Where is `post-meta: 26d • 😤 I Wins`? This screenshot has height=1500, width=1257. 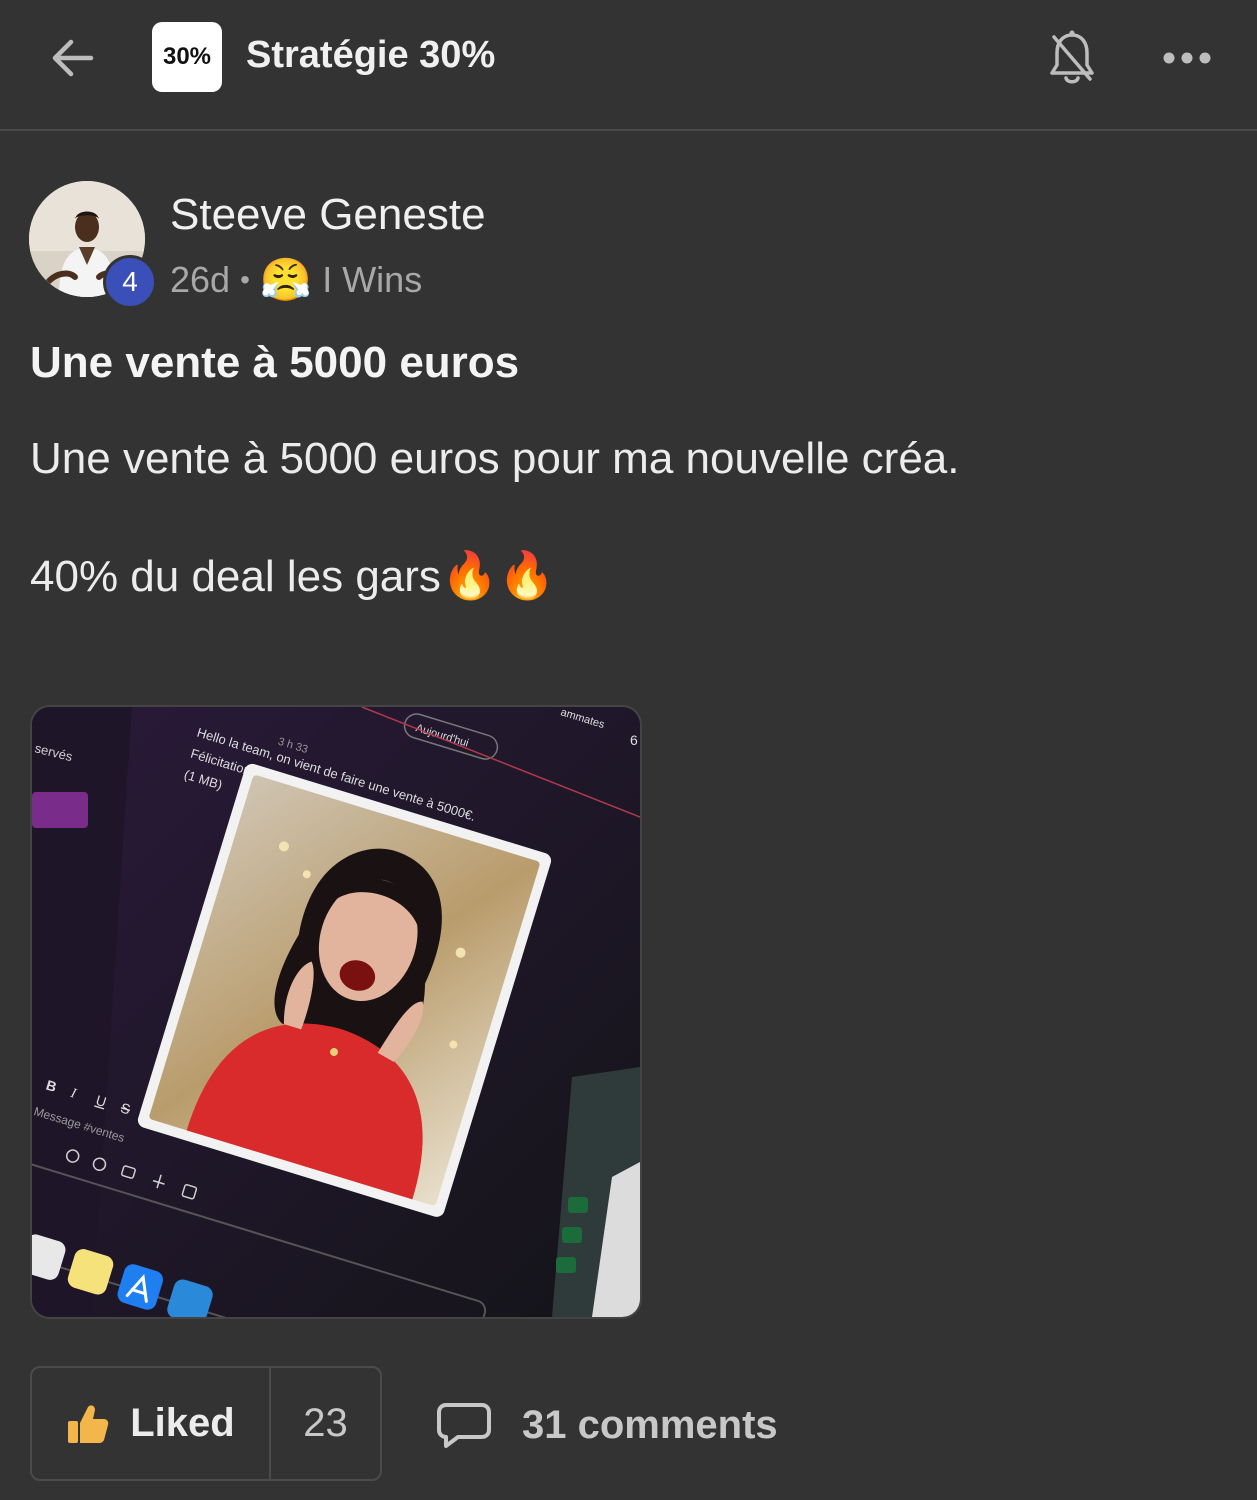 post-meta: 26d • 😤 I Wins is located at coordinates (296, 280).